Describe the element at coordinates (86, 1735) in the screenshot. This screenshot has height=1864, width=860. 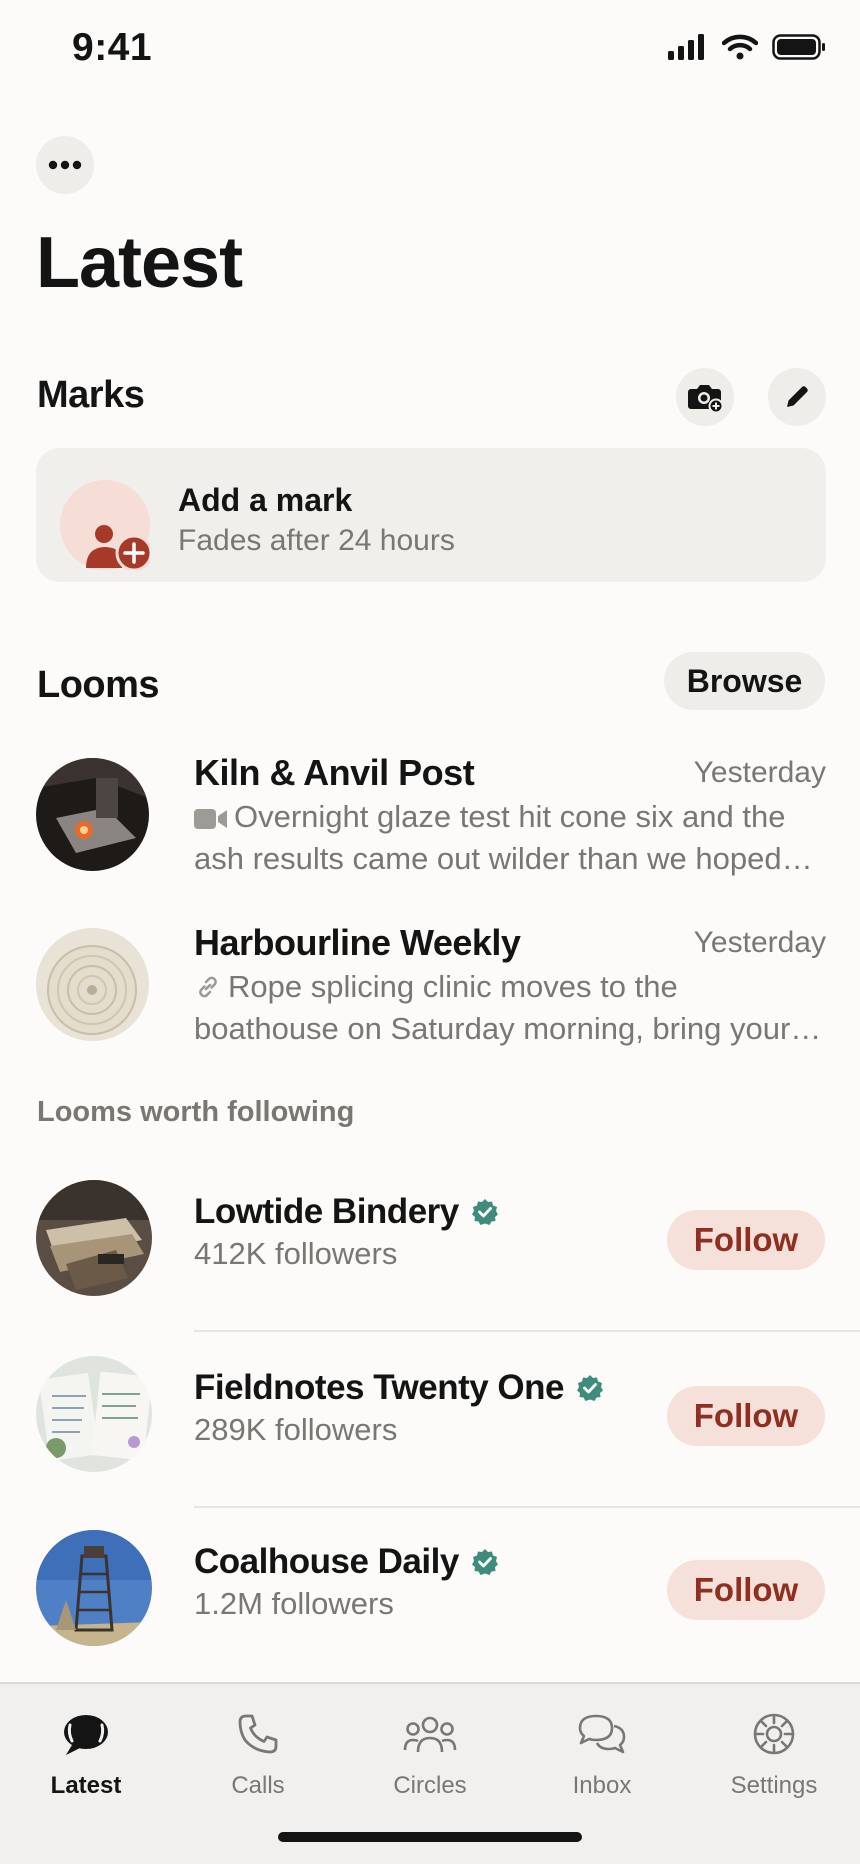
I see `chat-bubble-icon` at that location.